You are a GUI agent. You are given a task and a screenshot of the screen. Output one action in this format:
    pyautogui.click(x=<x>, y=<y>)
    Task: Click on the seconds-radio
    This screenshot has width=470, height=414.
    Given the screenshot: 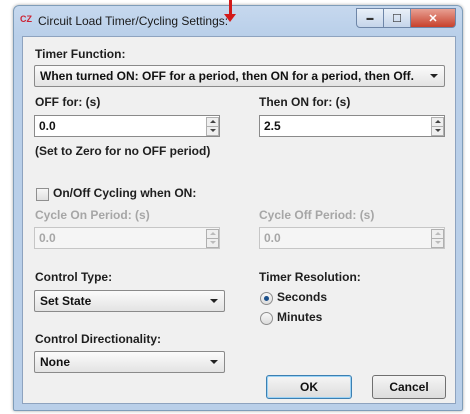 What is the action you would take?
    pyautogui.click(x=266, y=298)
    